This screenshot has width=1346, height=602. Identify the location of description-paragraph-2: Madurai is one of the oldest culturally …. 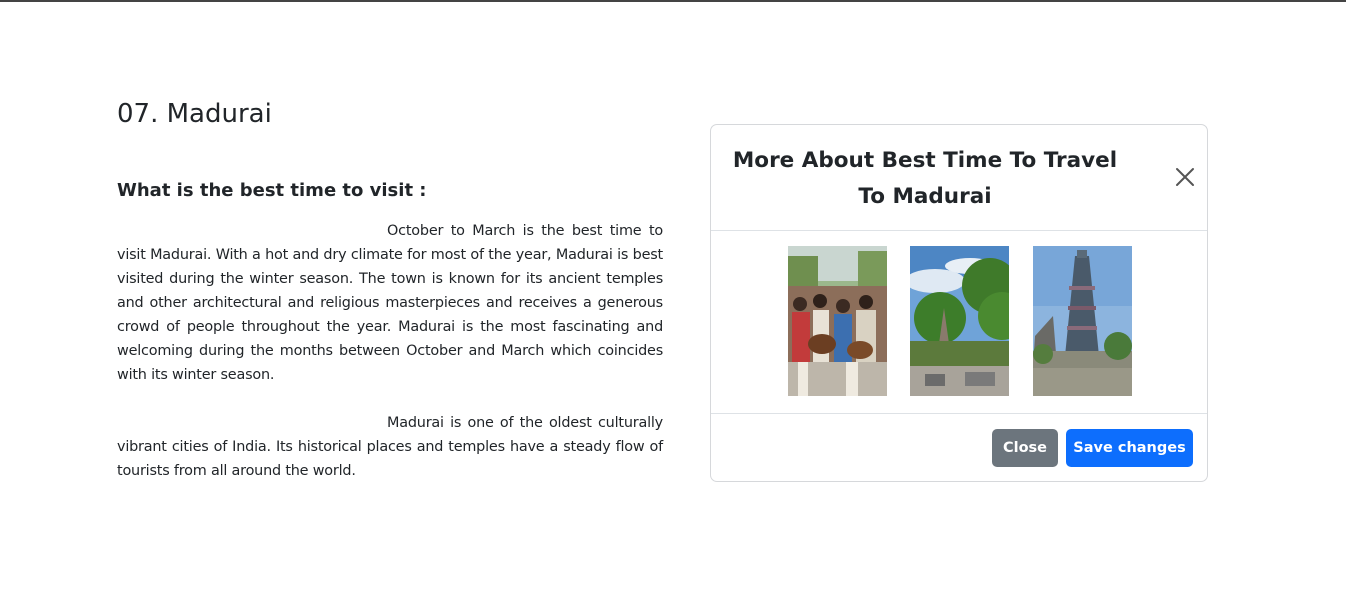
(390, 447).